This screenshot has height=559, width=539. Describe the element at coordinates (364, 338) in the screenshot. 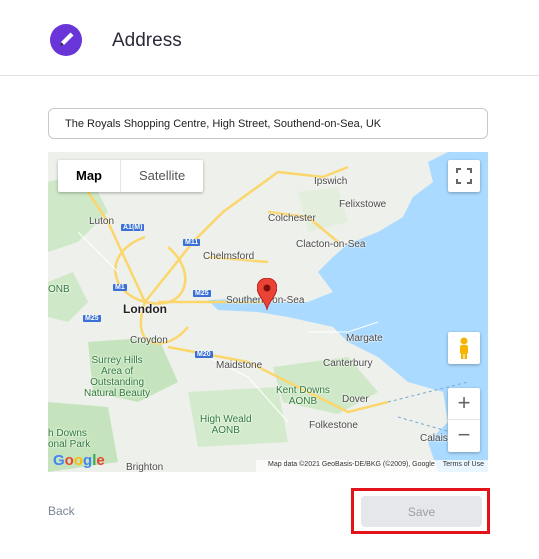

I see `map-label-margate: Margate` at that location.